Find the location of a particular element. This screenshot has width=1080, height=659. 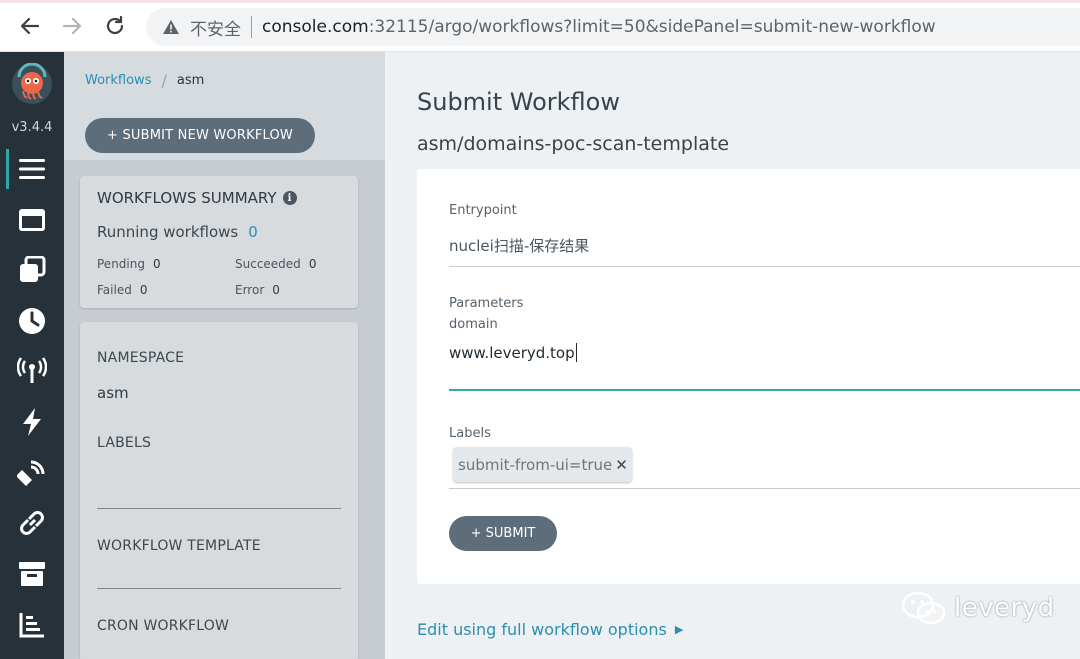

rail-reports is located at coordinates (32, 625).